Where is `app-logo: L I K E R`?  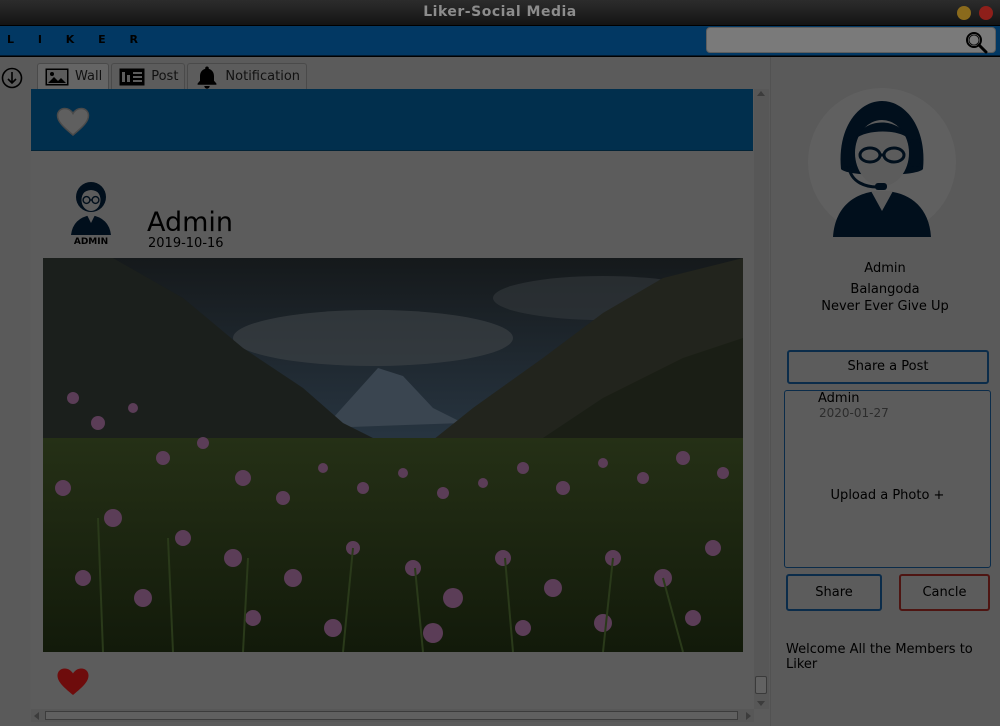
app-logo: L I K E R is located at coordinates (77, 39).